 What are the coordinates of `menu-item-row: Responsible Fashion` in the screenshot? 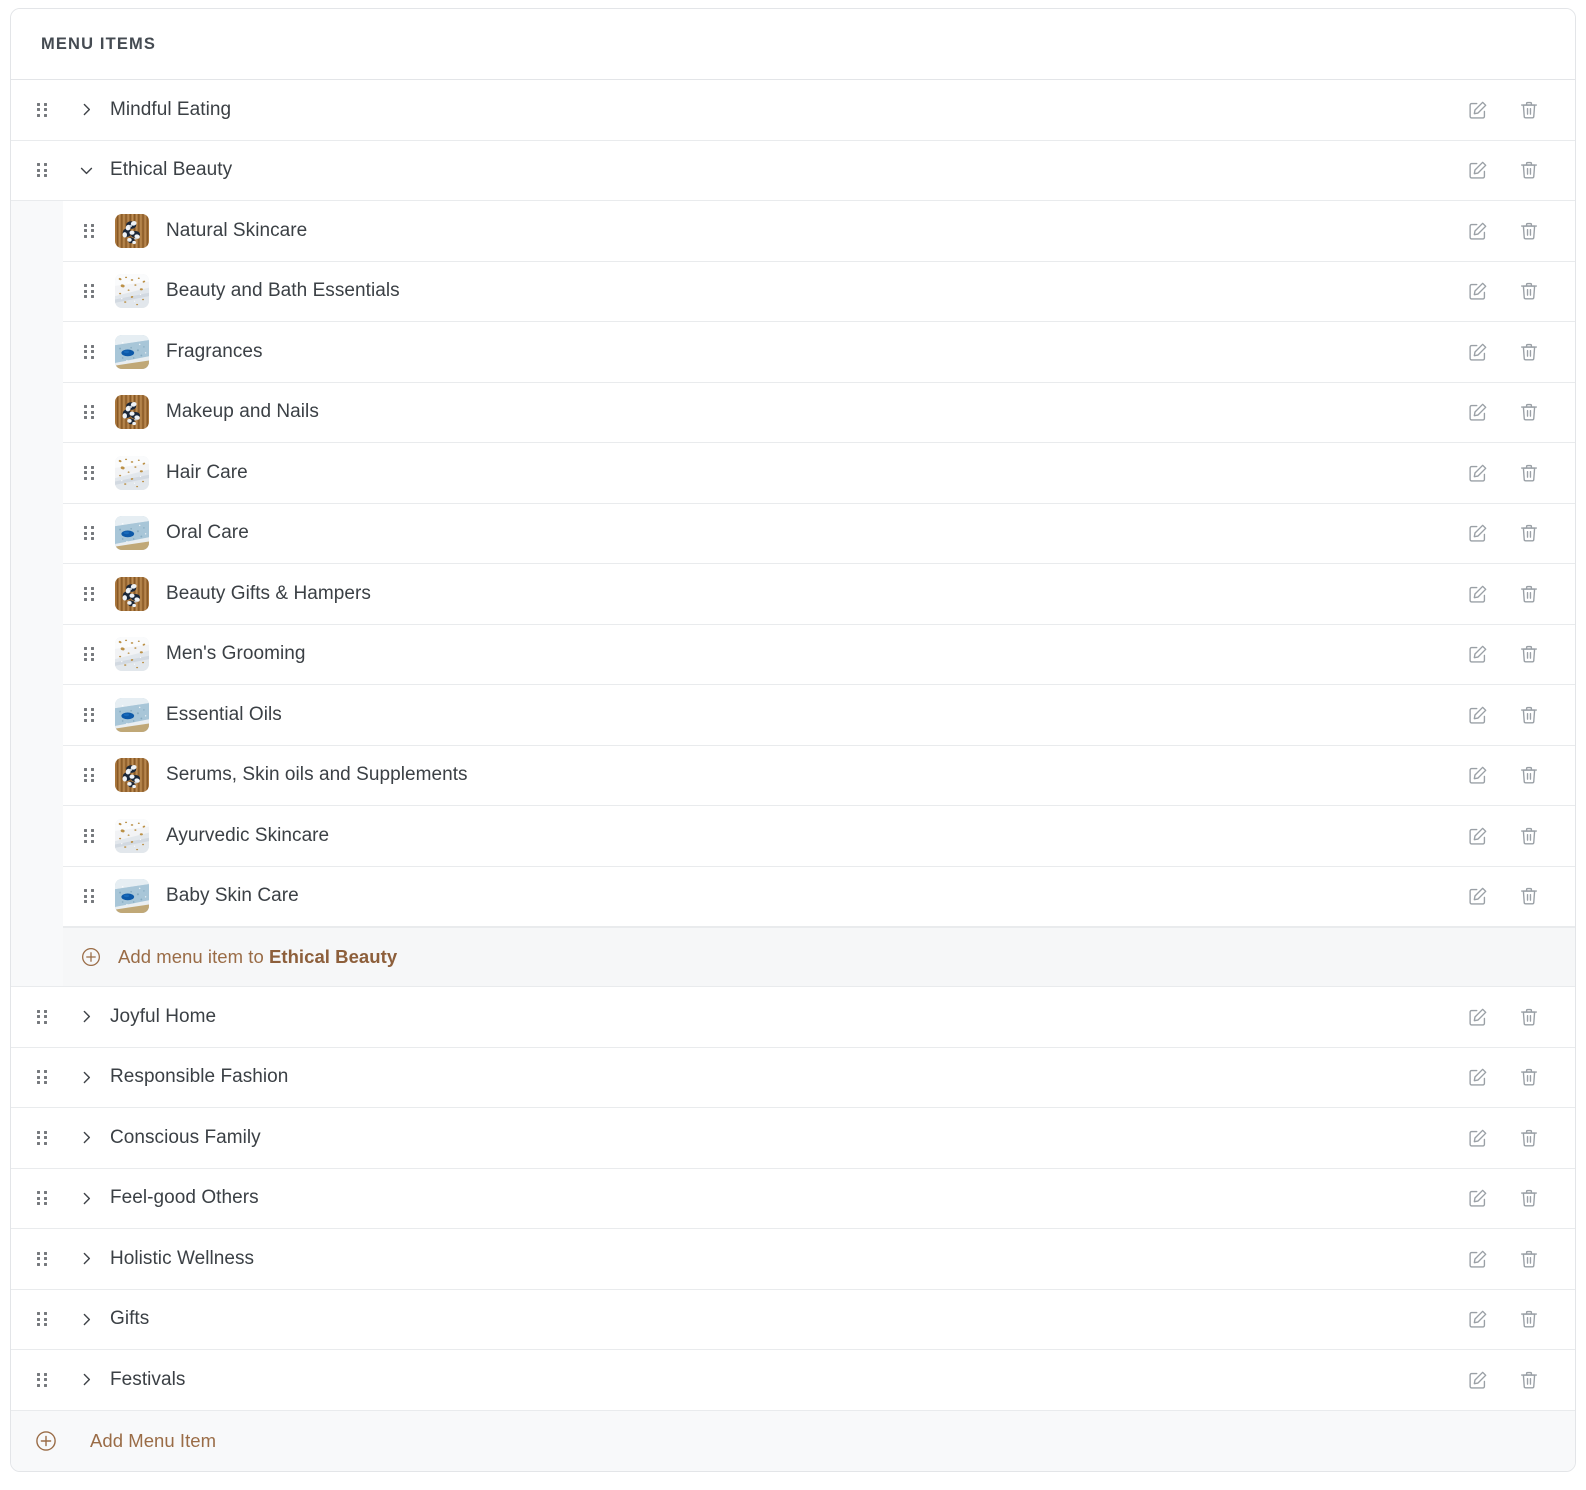 It's located at (793, 1077).